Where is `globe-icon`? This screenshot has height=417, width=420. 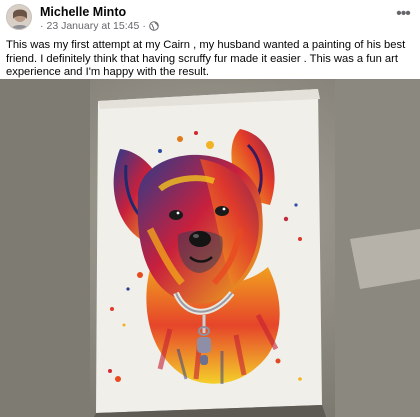 globe-icon is located at coordinates (154, 26).